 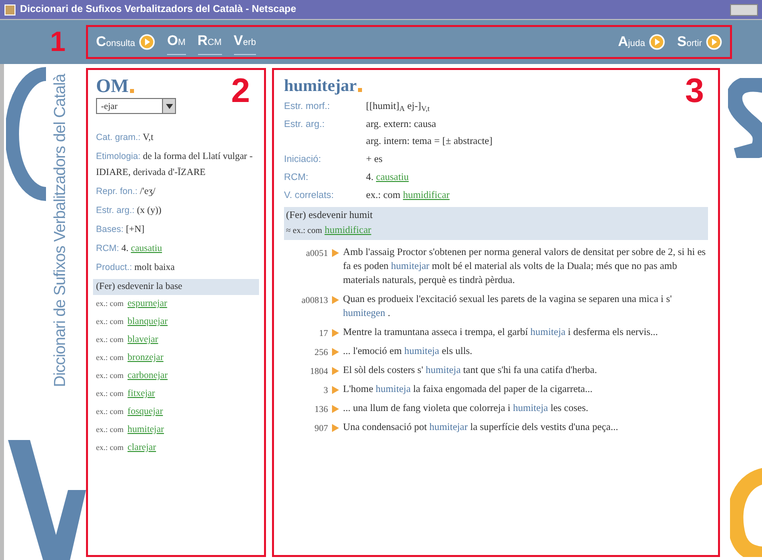 What do you see at coordinates (136, 106) in the screenshot?
I see `suffix-select: -ejar` at bounding box center [136, 106].